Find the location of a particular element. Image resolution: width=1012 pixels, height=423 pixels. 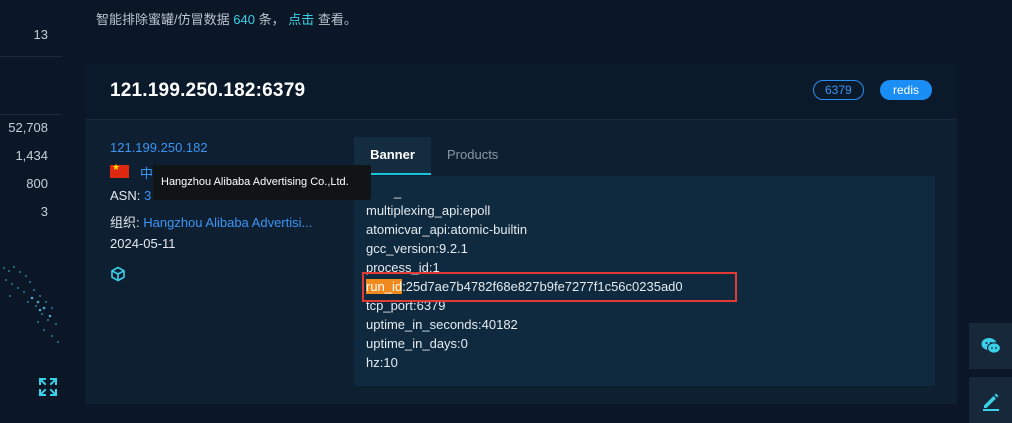

expand-icon is located at coordinates (48, 387).